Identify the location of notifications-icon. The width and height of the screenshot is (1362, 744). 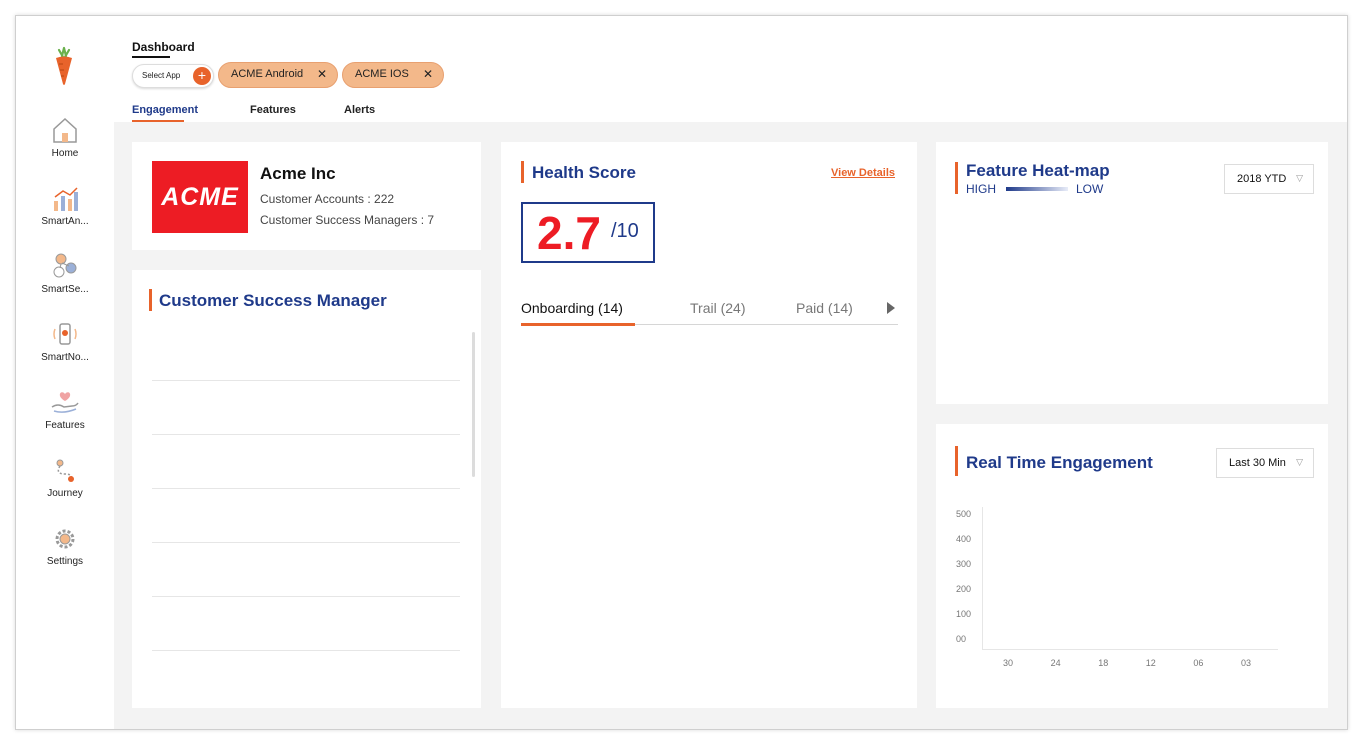
(65, 334).